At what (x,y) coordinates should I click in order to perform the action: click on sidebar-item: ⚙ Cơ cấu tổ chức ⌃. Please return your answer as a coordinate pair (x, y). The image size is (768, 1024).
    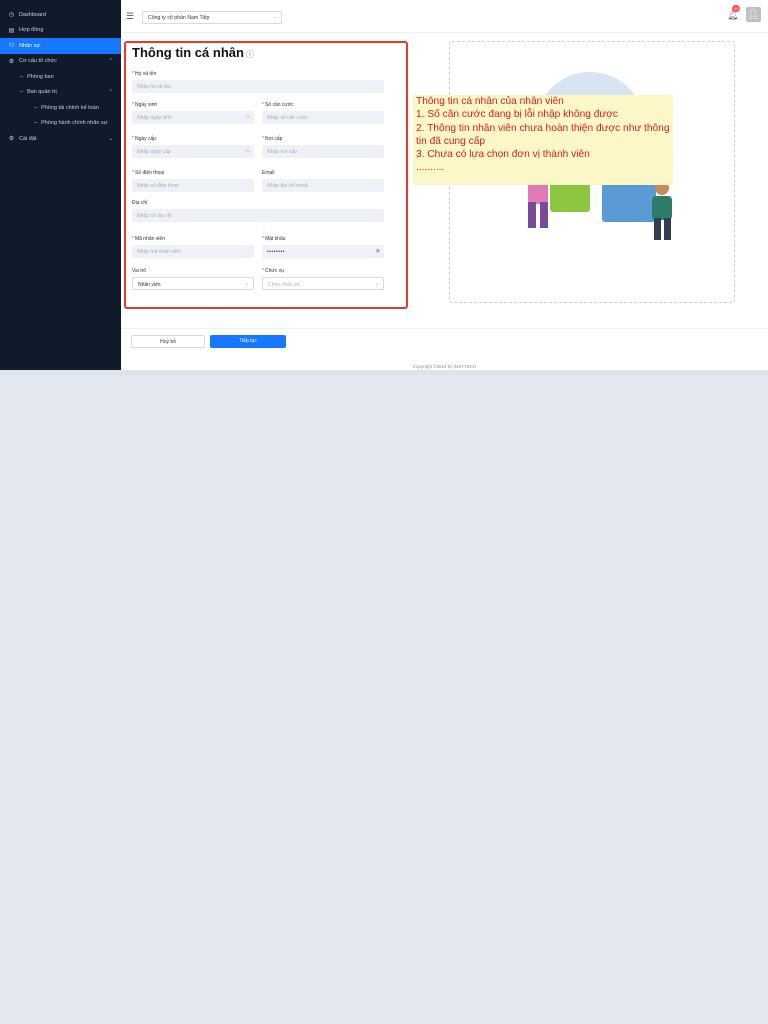
    Looking at the image, I should click on (60, 62).